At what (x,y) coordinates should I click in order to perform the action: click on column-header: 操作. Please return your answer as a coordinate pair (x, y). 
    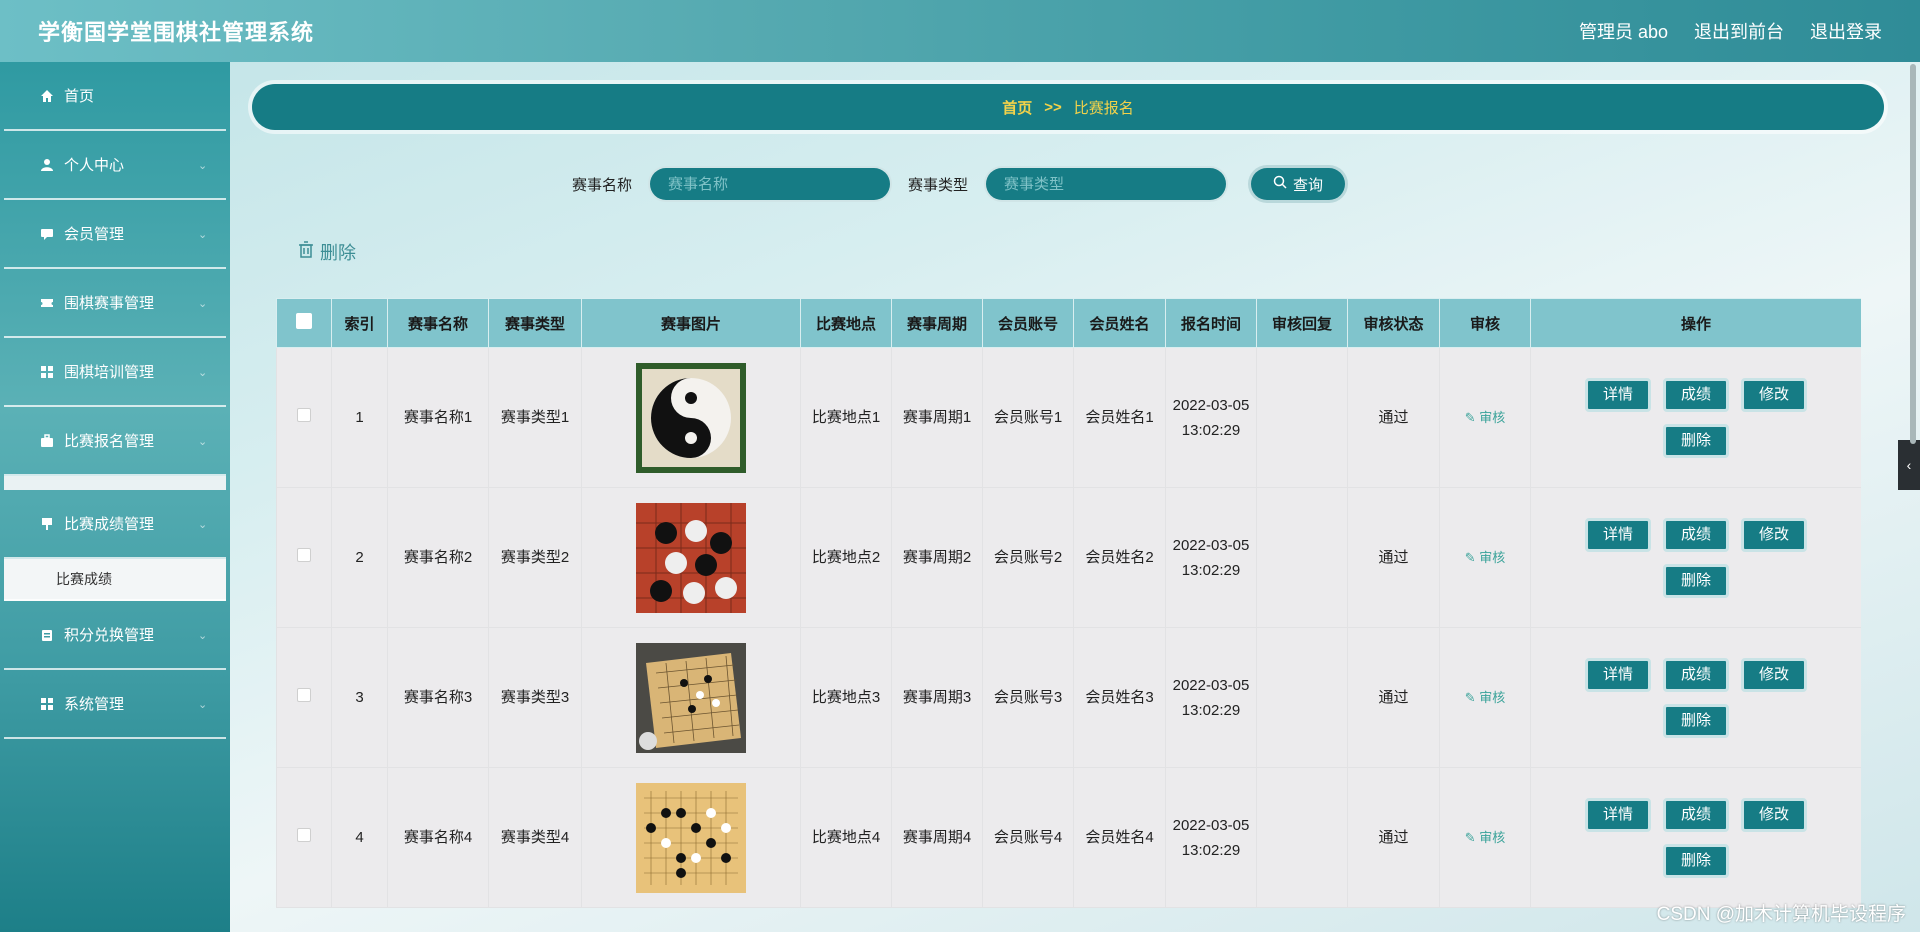
    Looking at the image, I should click on (1695, 323).